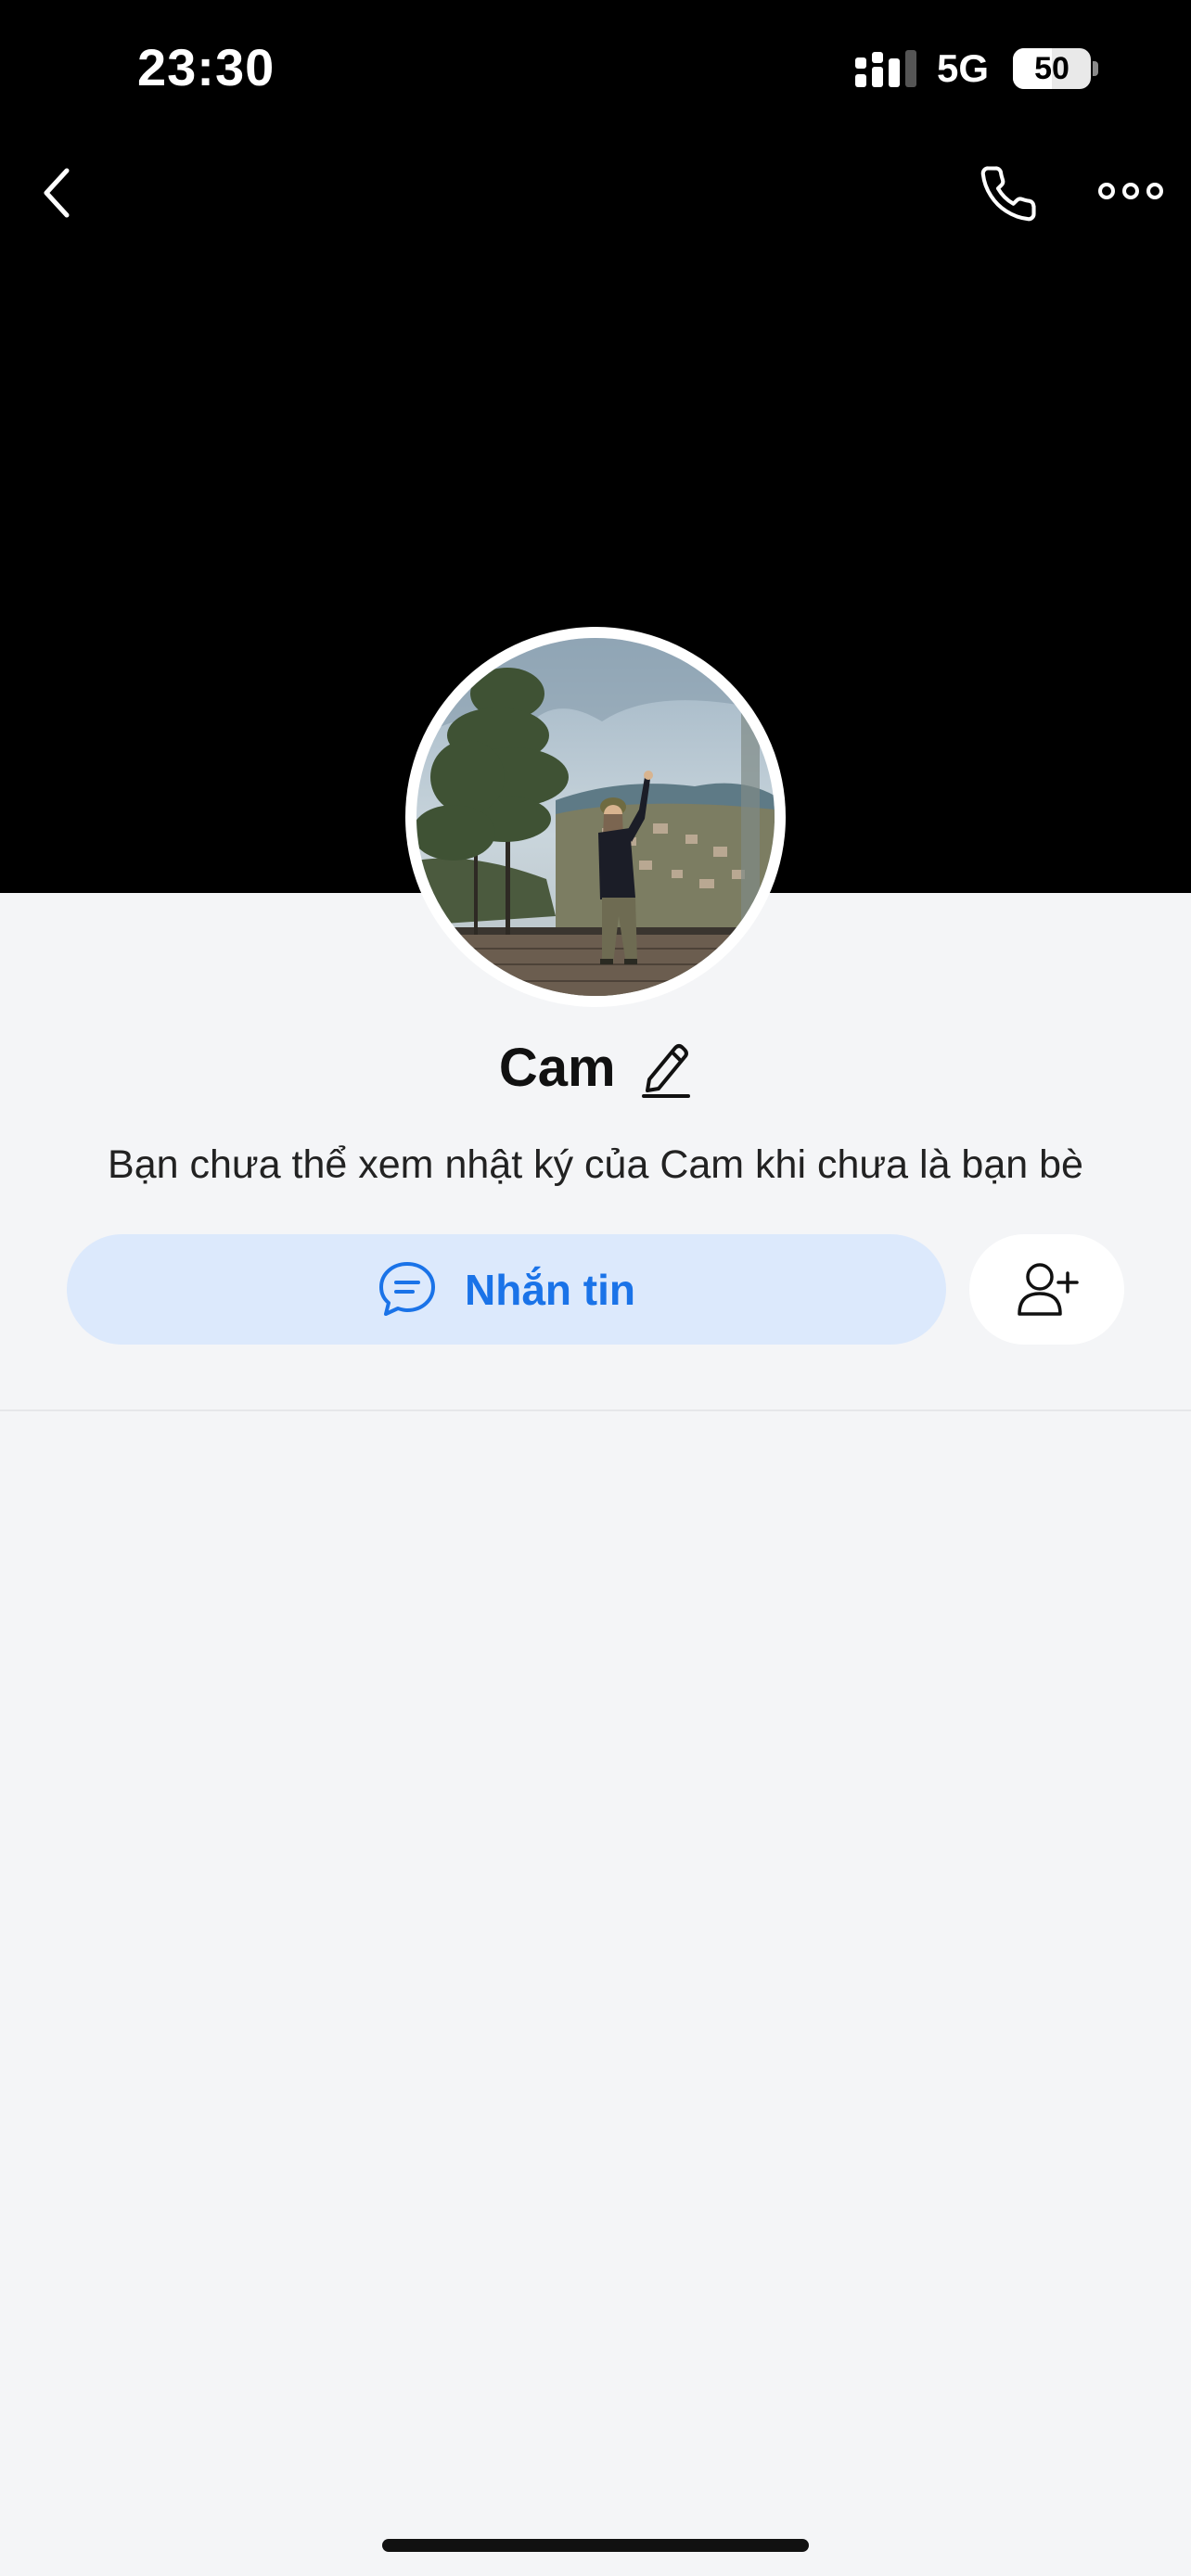 The image size is (1191, 2576). What do you see at coordinates (550, 1290) in the screenshot?
I see `message-button-label: Nhắn tin` at bounding box center [550, 1290].